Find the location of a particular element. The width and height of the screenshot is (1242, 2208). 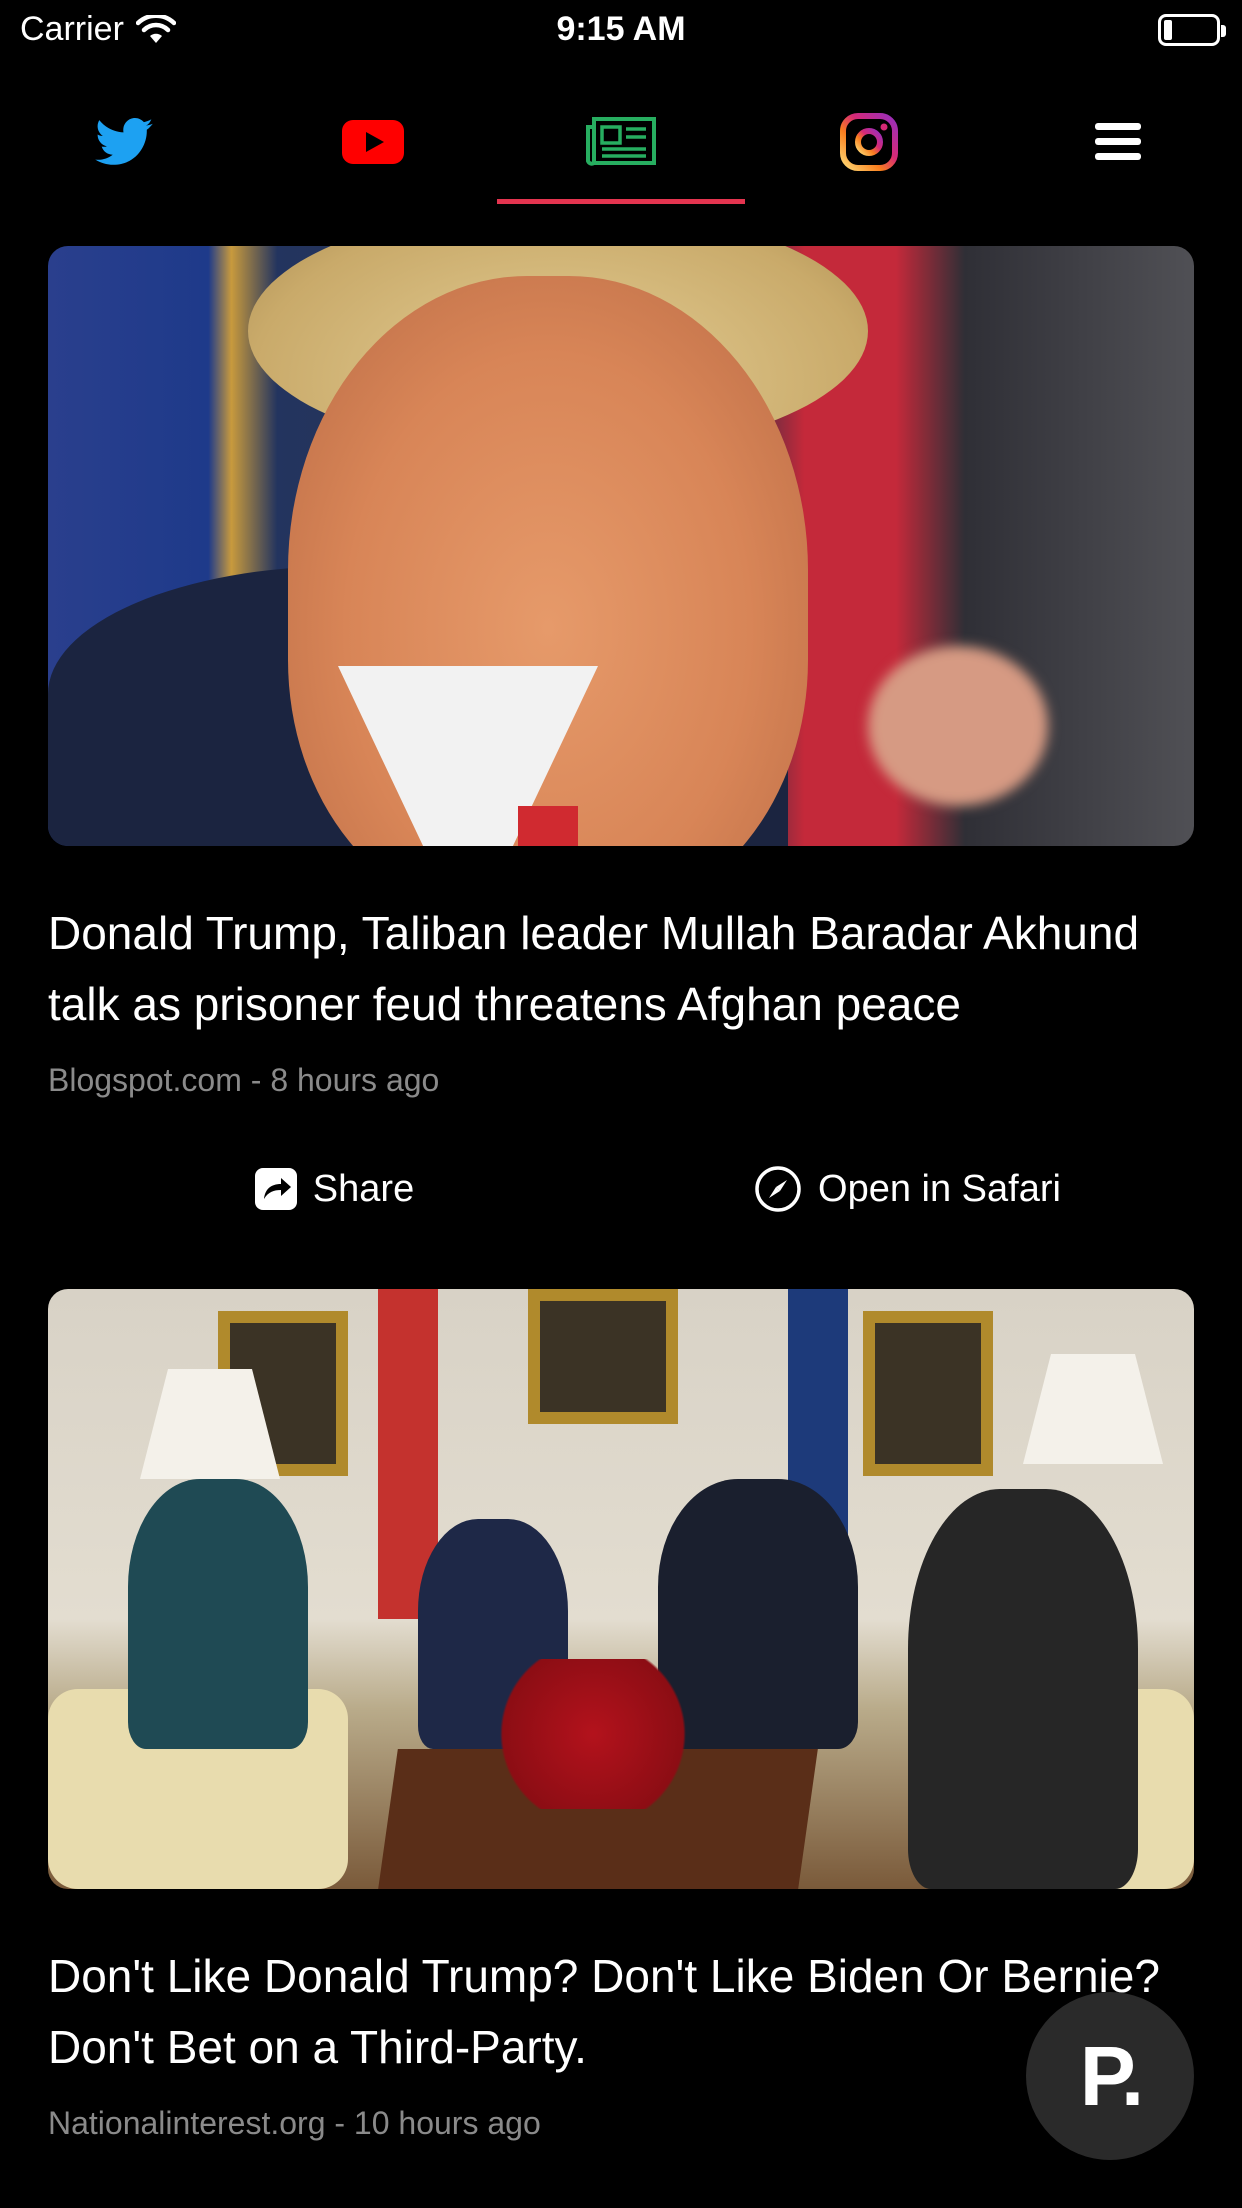

article-source-time: Blogspot.com - 8 hours ago is located at coordinates (244, 1080).